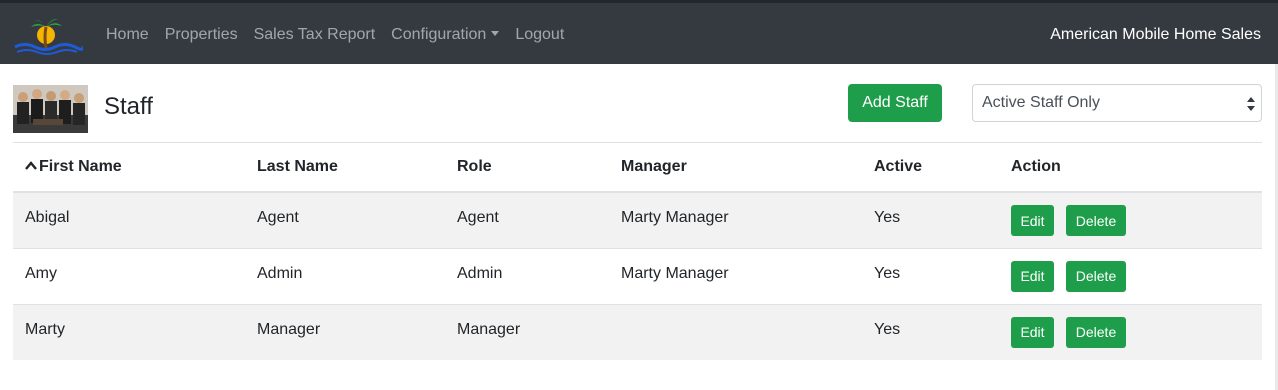 The height and width of the screenshot is (390, 1278). What do you see at coordinates (129, 275) in the screenshot?
I see `cell-first-name: Amy` at bounding box center [129, 275].